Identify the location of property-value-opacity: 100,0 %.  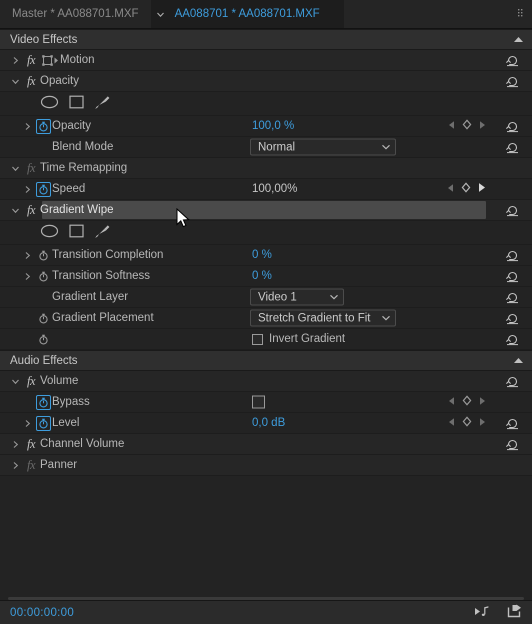
(273, 126).